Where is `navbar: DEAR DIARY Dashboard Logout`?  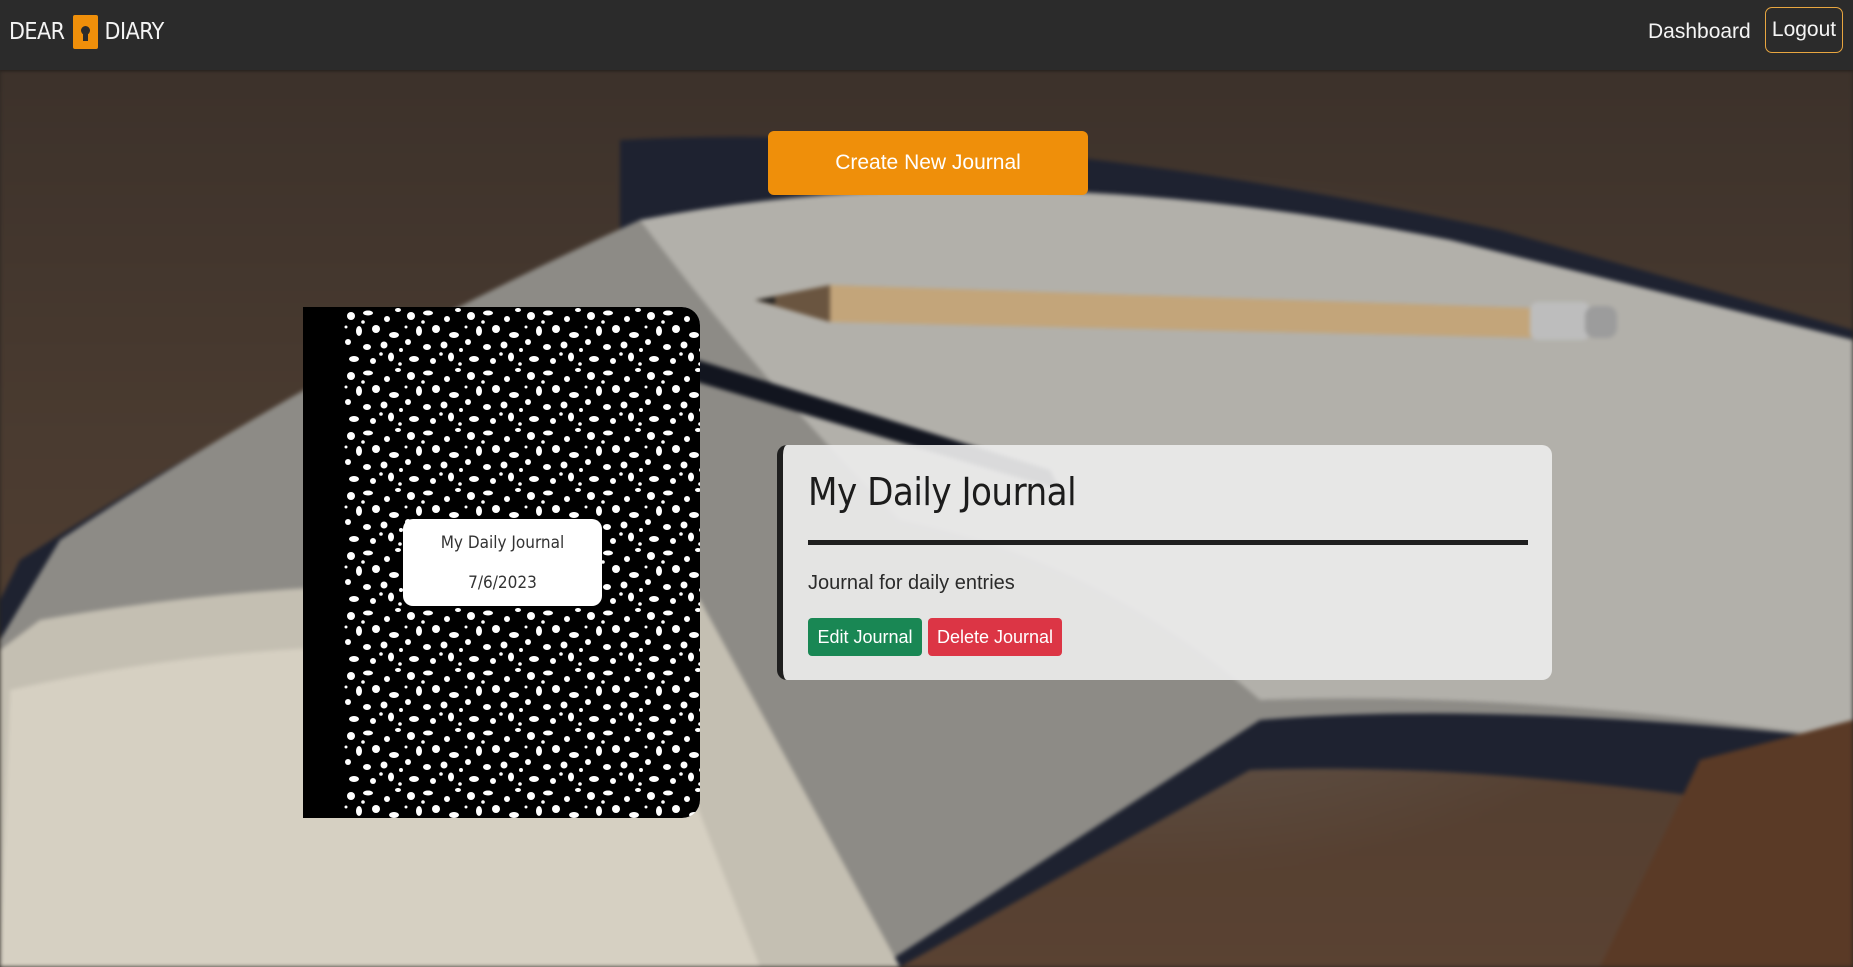 navbar: DEAR DIARY Dashboard Logout is located at coordinates (926, 35).